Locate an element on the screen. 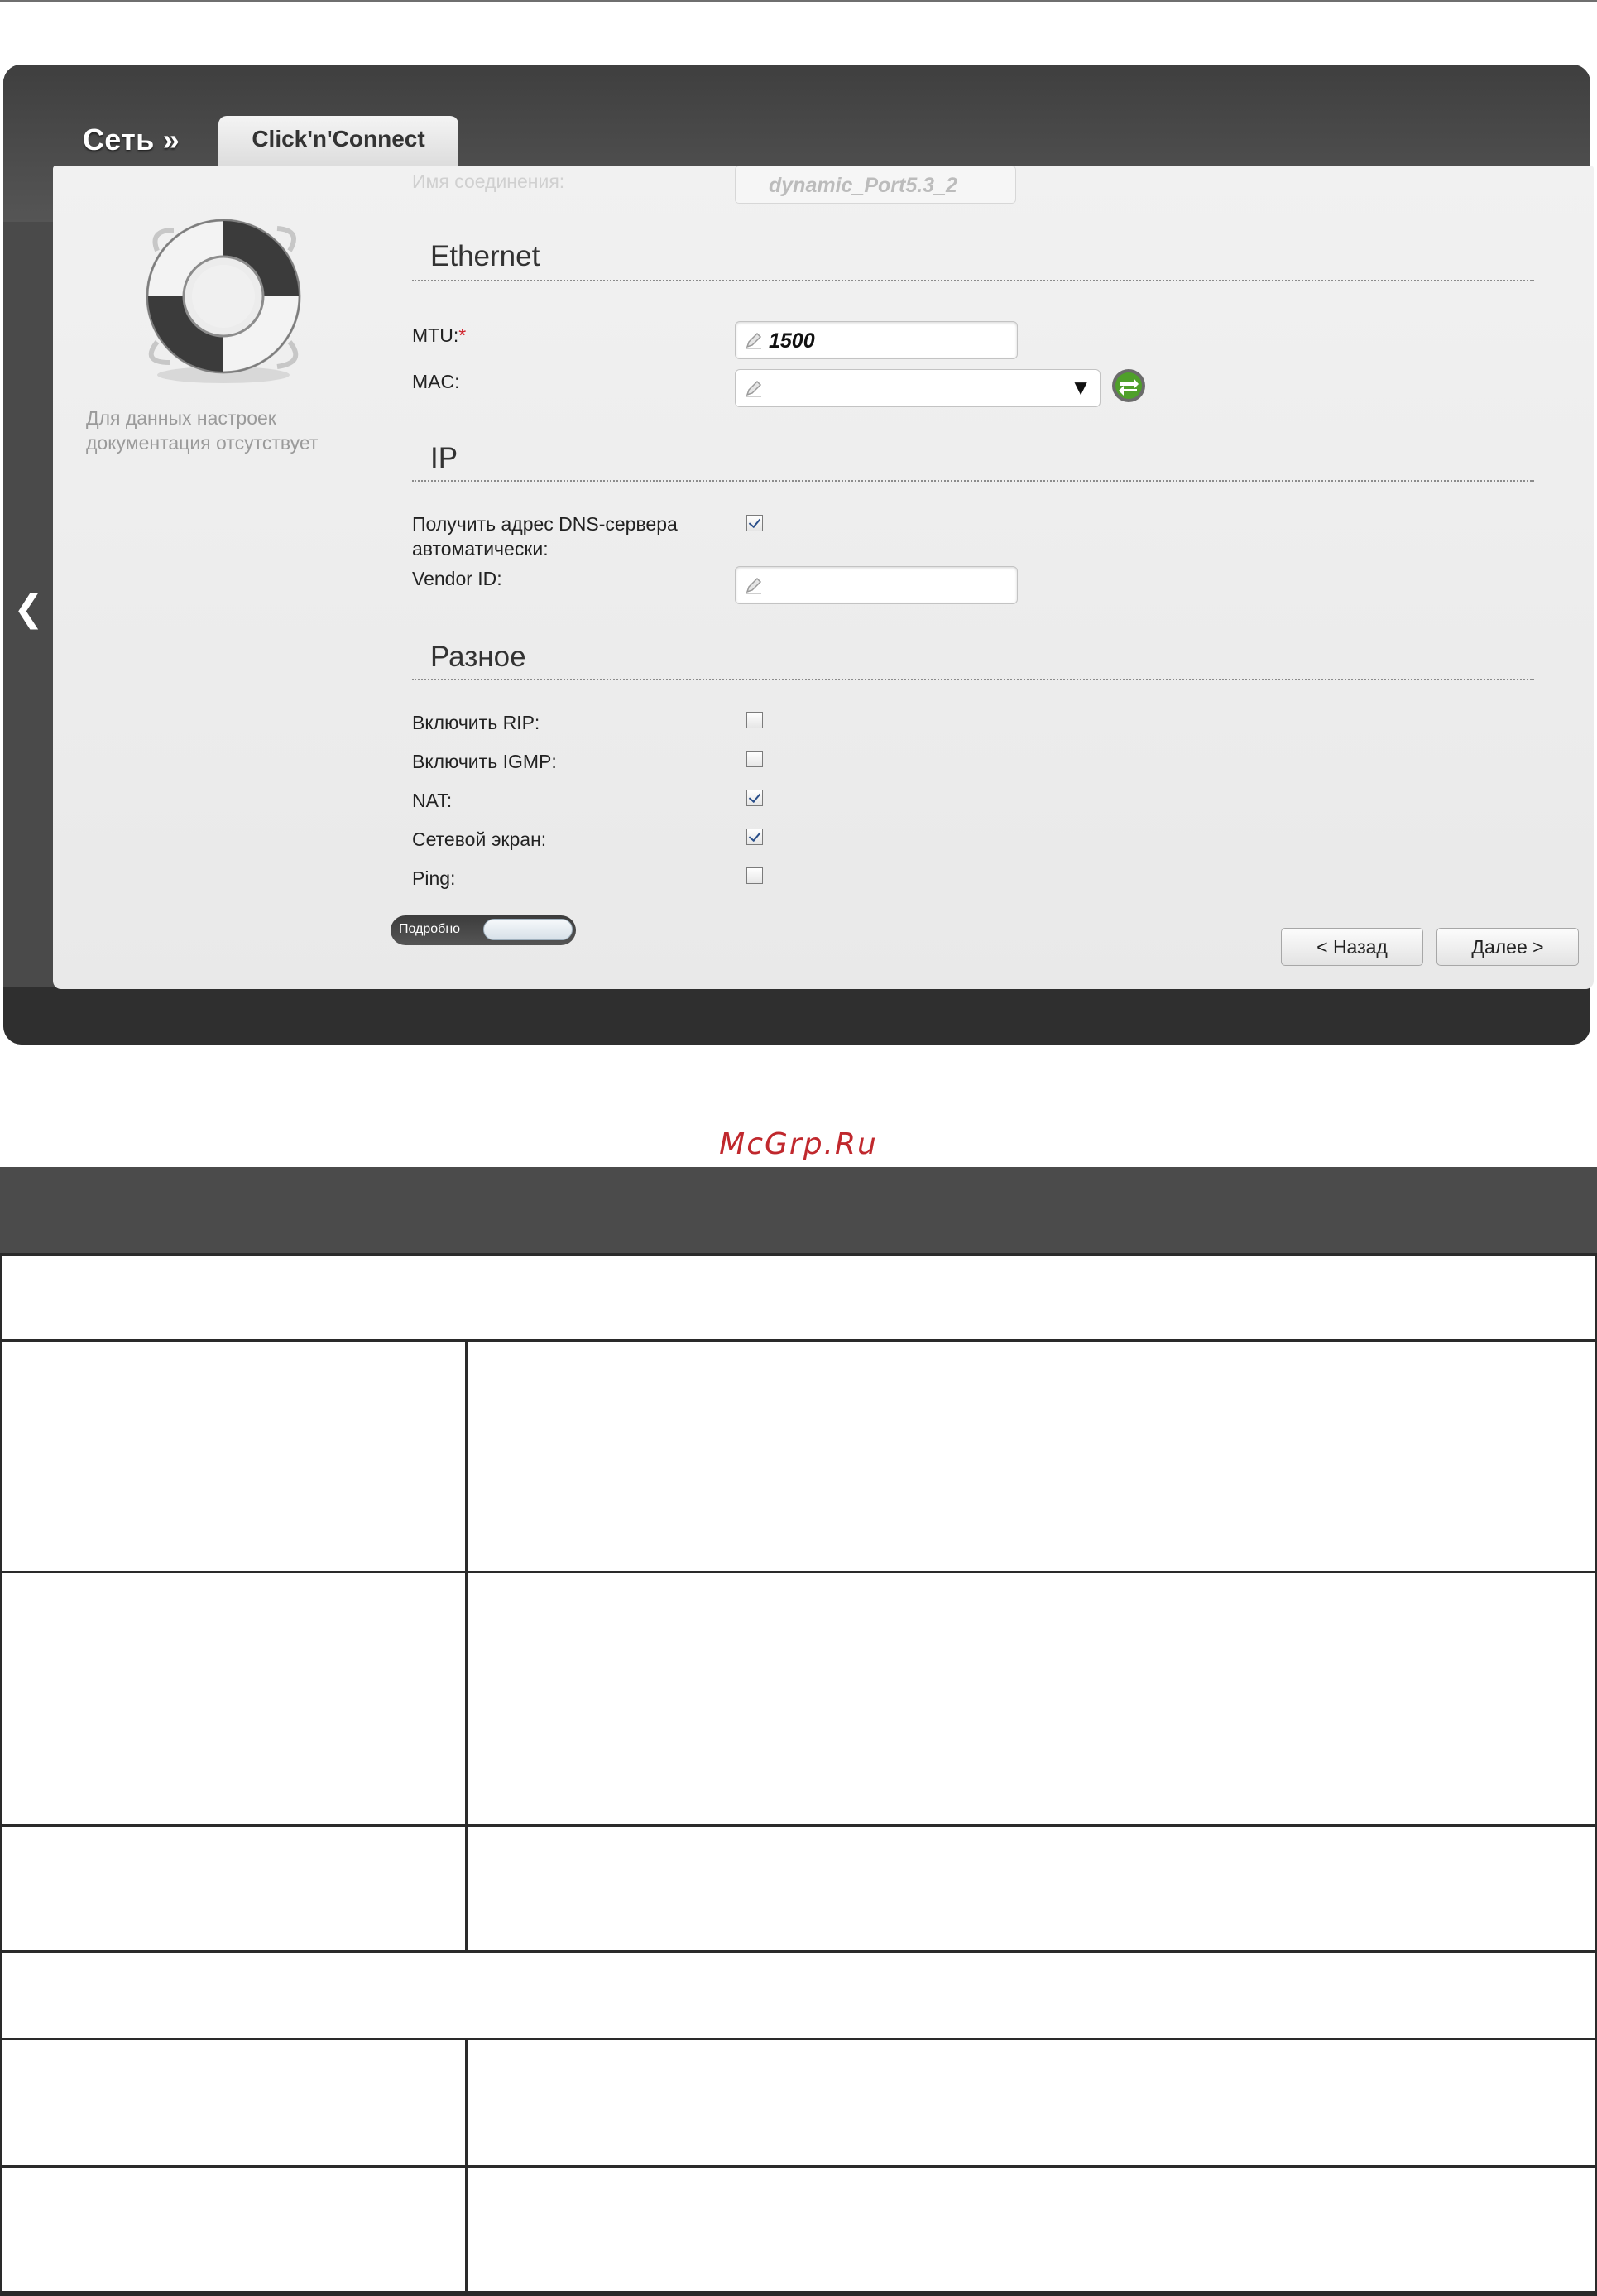 This screenshot has height=2296, width=1597. dns-auto-checkbox is located at coordinates (754, 523).